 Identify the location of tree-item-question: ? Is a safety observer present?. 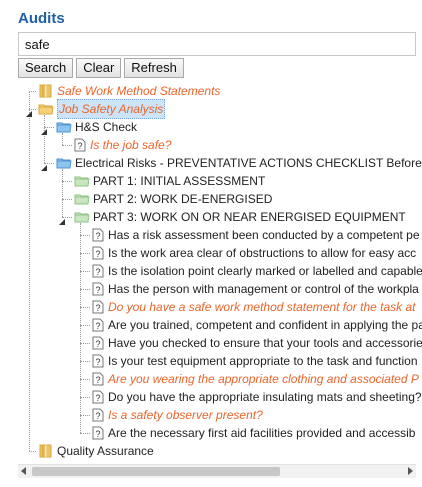
(211, 415).